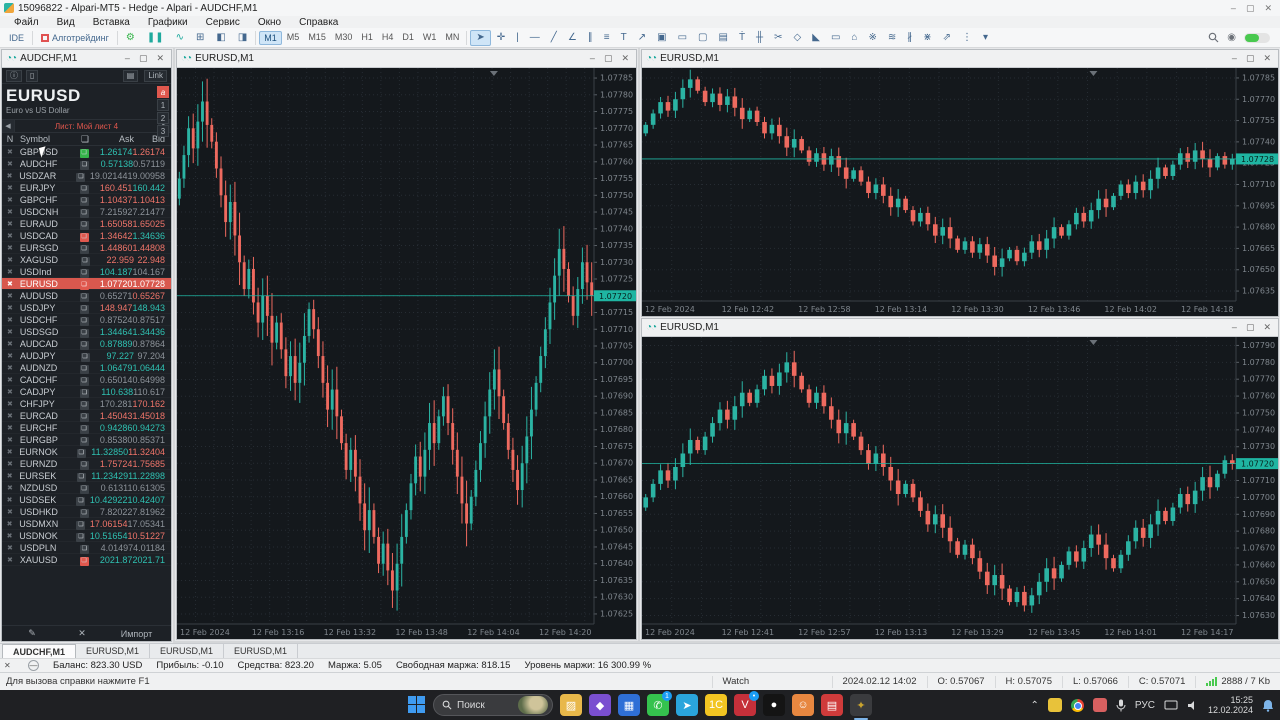  Describe the element at coordinates (86, 139) in the screenshot. I see `symbols-table-header: N Symbol ❏ Ask Bid` at that location.